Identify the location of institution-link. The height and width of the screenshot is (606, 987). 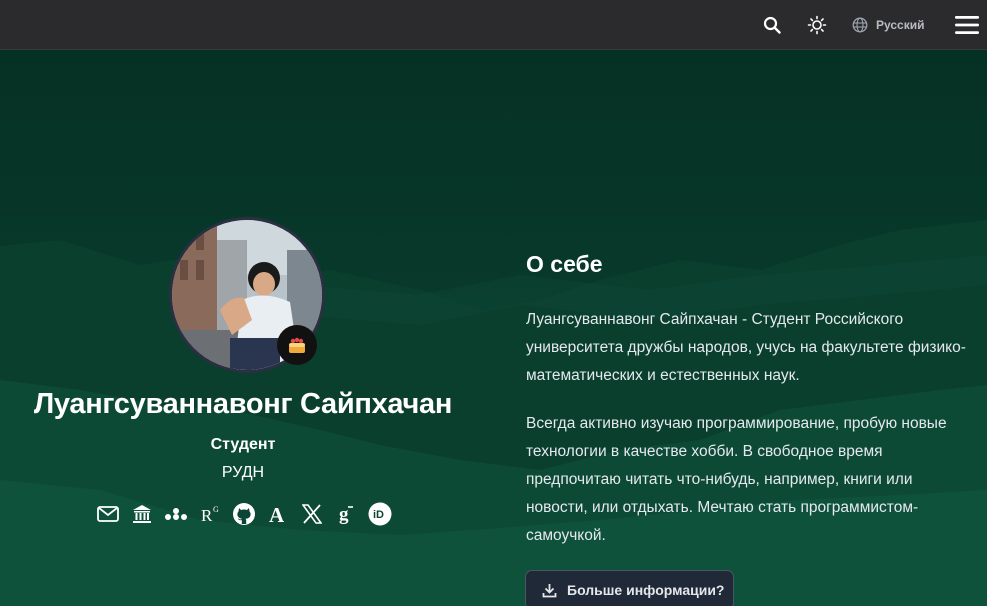
(142, 514).